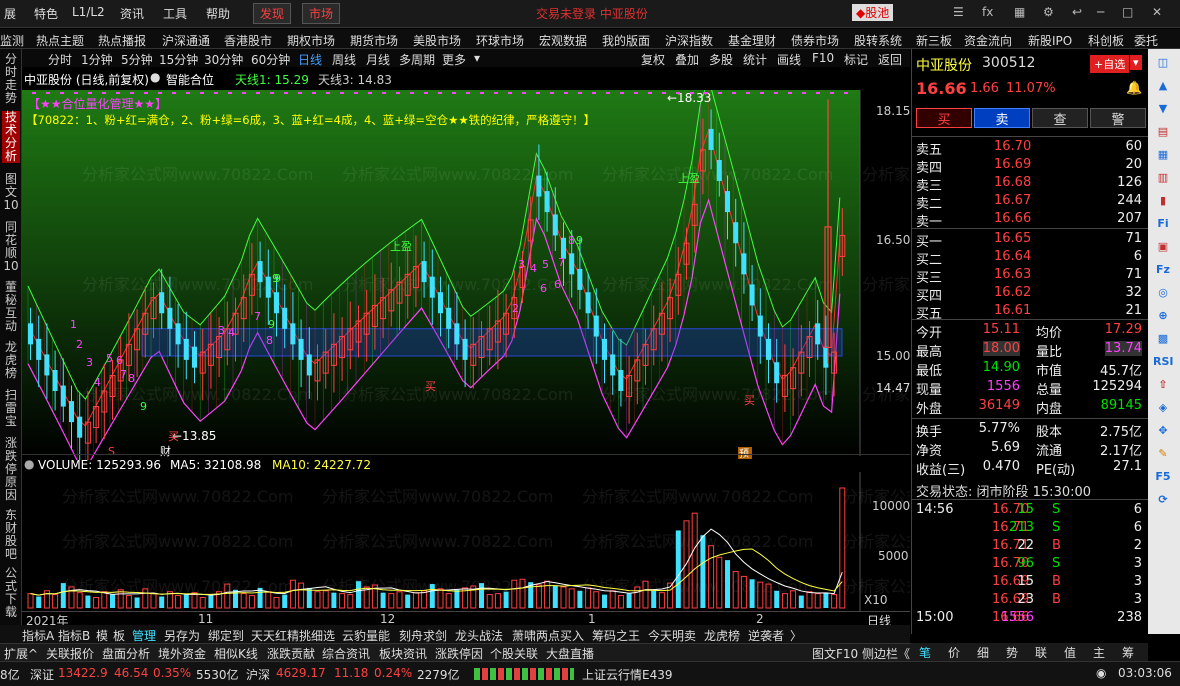 This screenshot has width=1180, height=686. Describe the element at coordinates (653, 59) in the screenshot. I see `toolbar-item: 复权` at that location.